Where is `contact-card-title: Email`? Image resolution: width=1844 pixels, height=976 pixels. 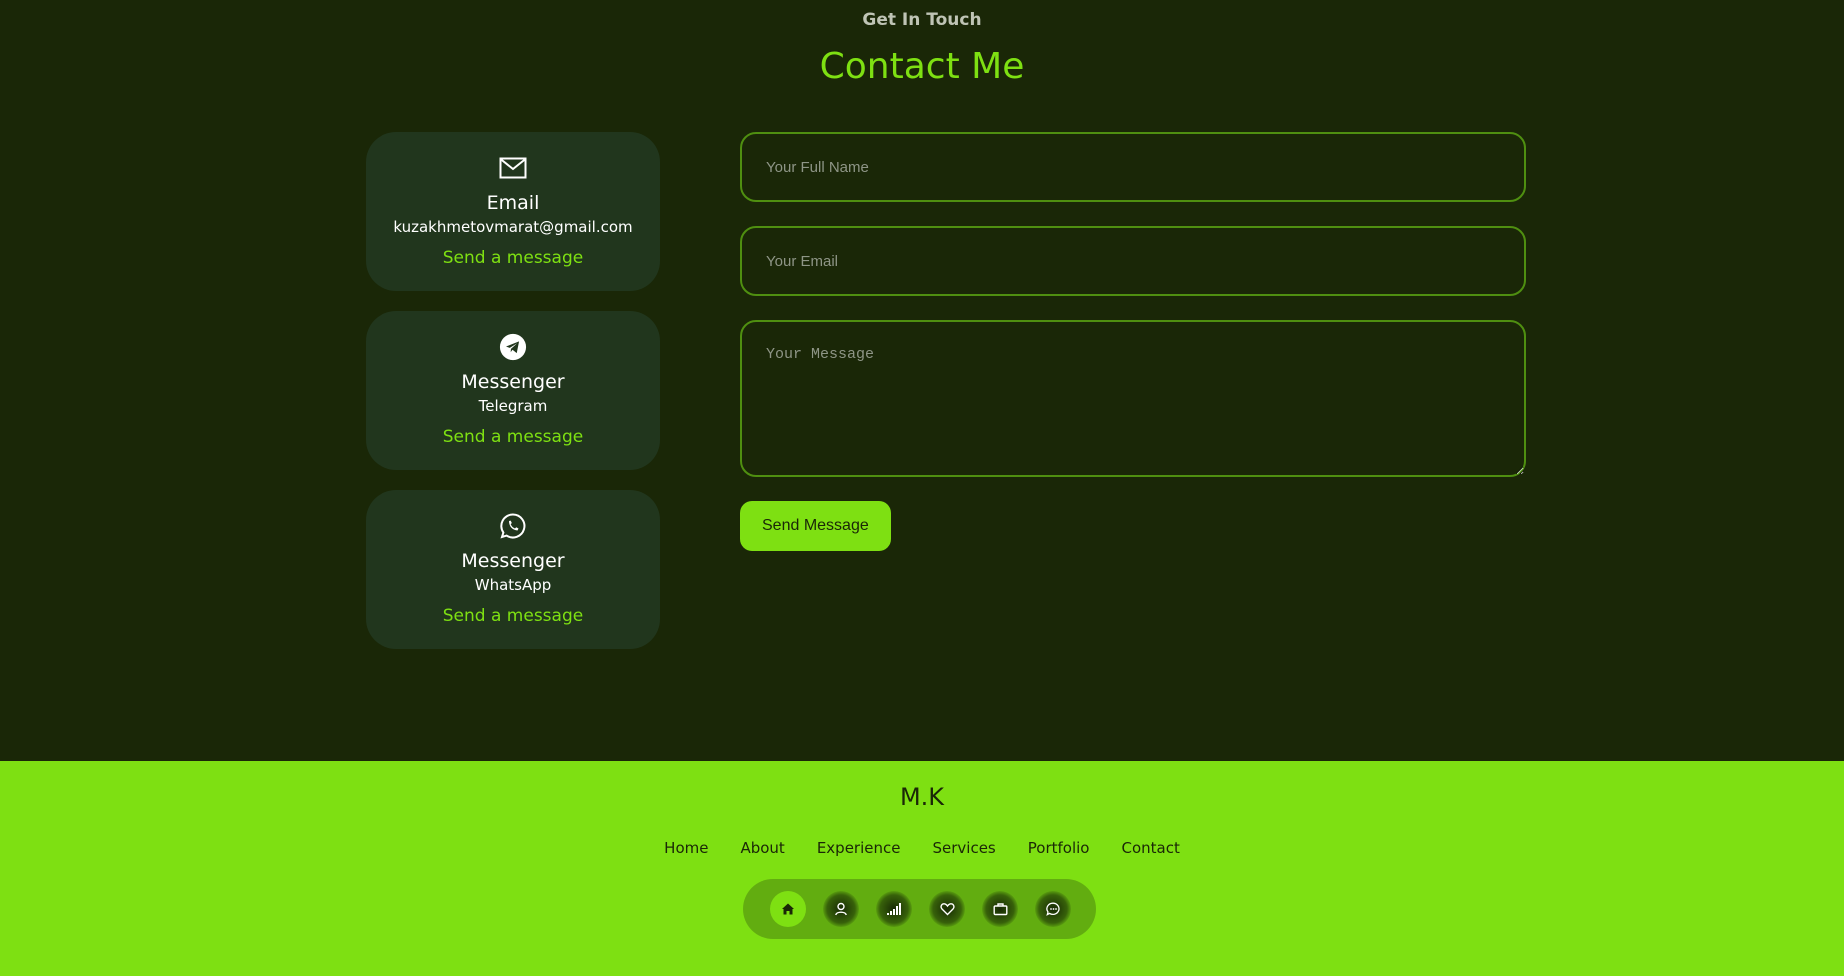
contact-card-title: Email is located at coordinates (513, 203).